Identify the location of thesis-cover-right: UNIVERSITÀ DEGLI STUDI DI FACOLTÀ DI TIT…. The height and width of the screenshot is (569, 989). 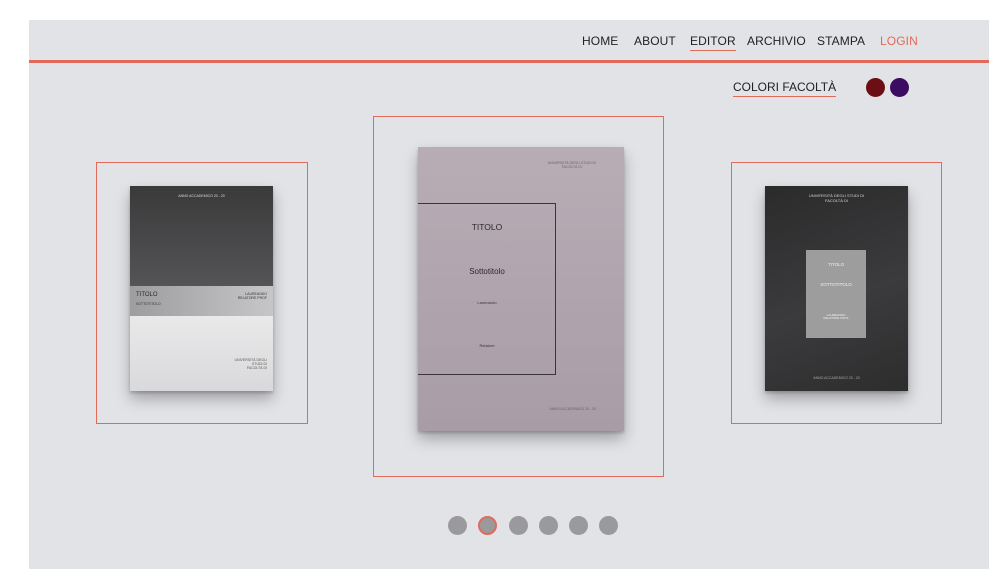
(836, 288).